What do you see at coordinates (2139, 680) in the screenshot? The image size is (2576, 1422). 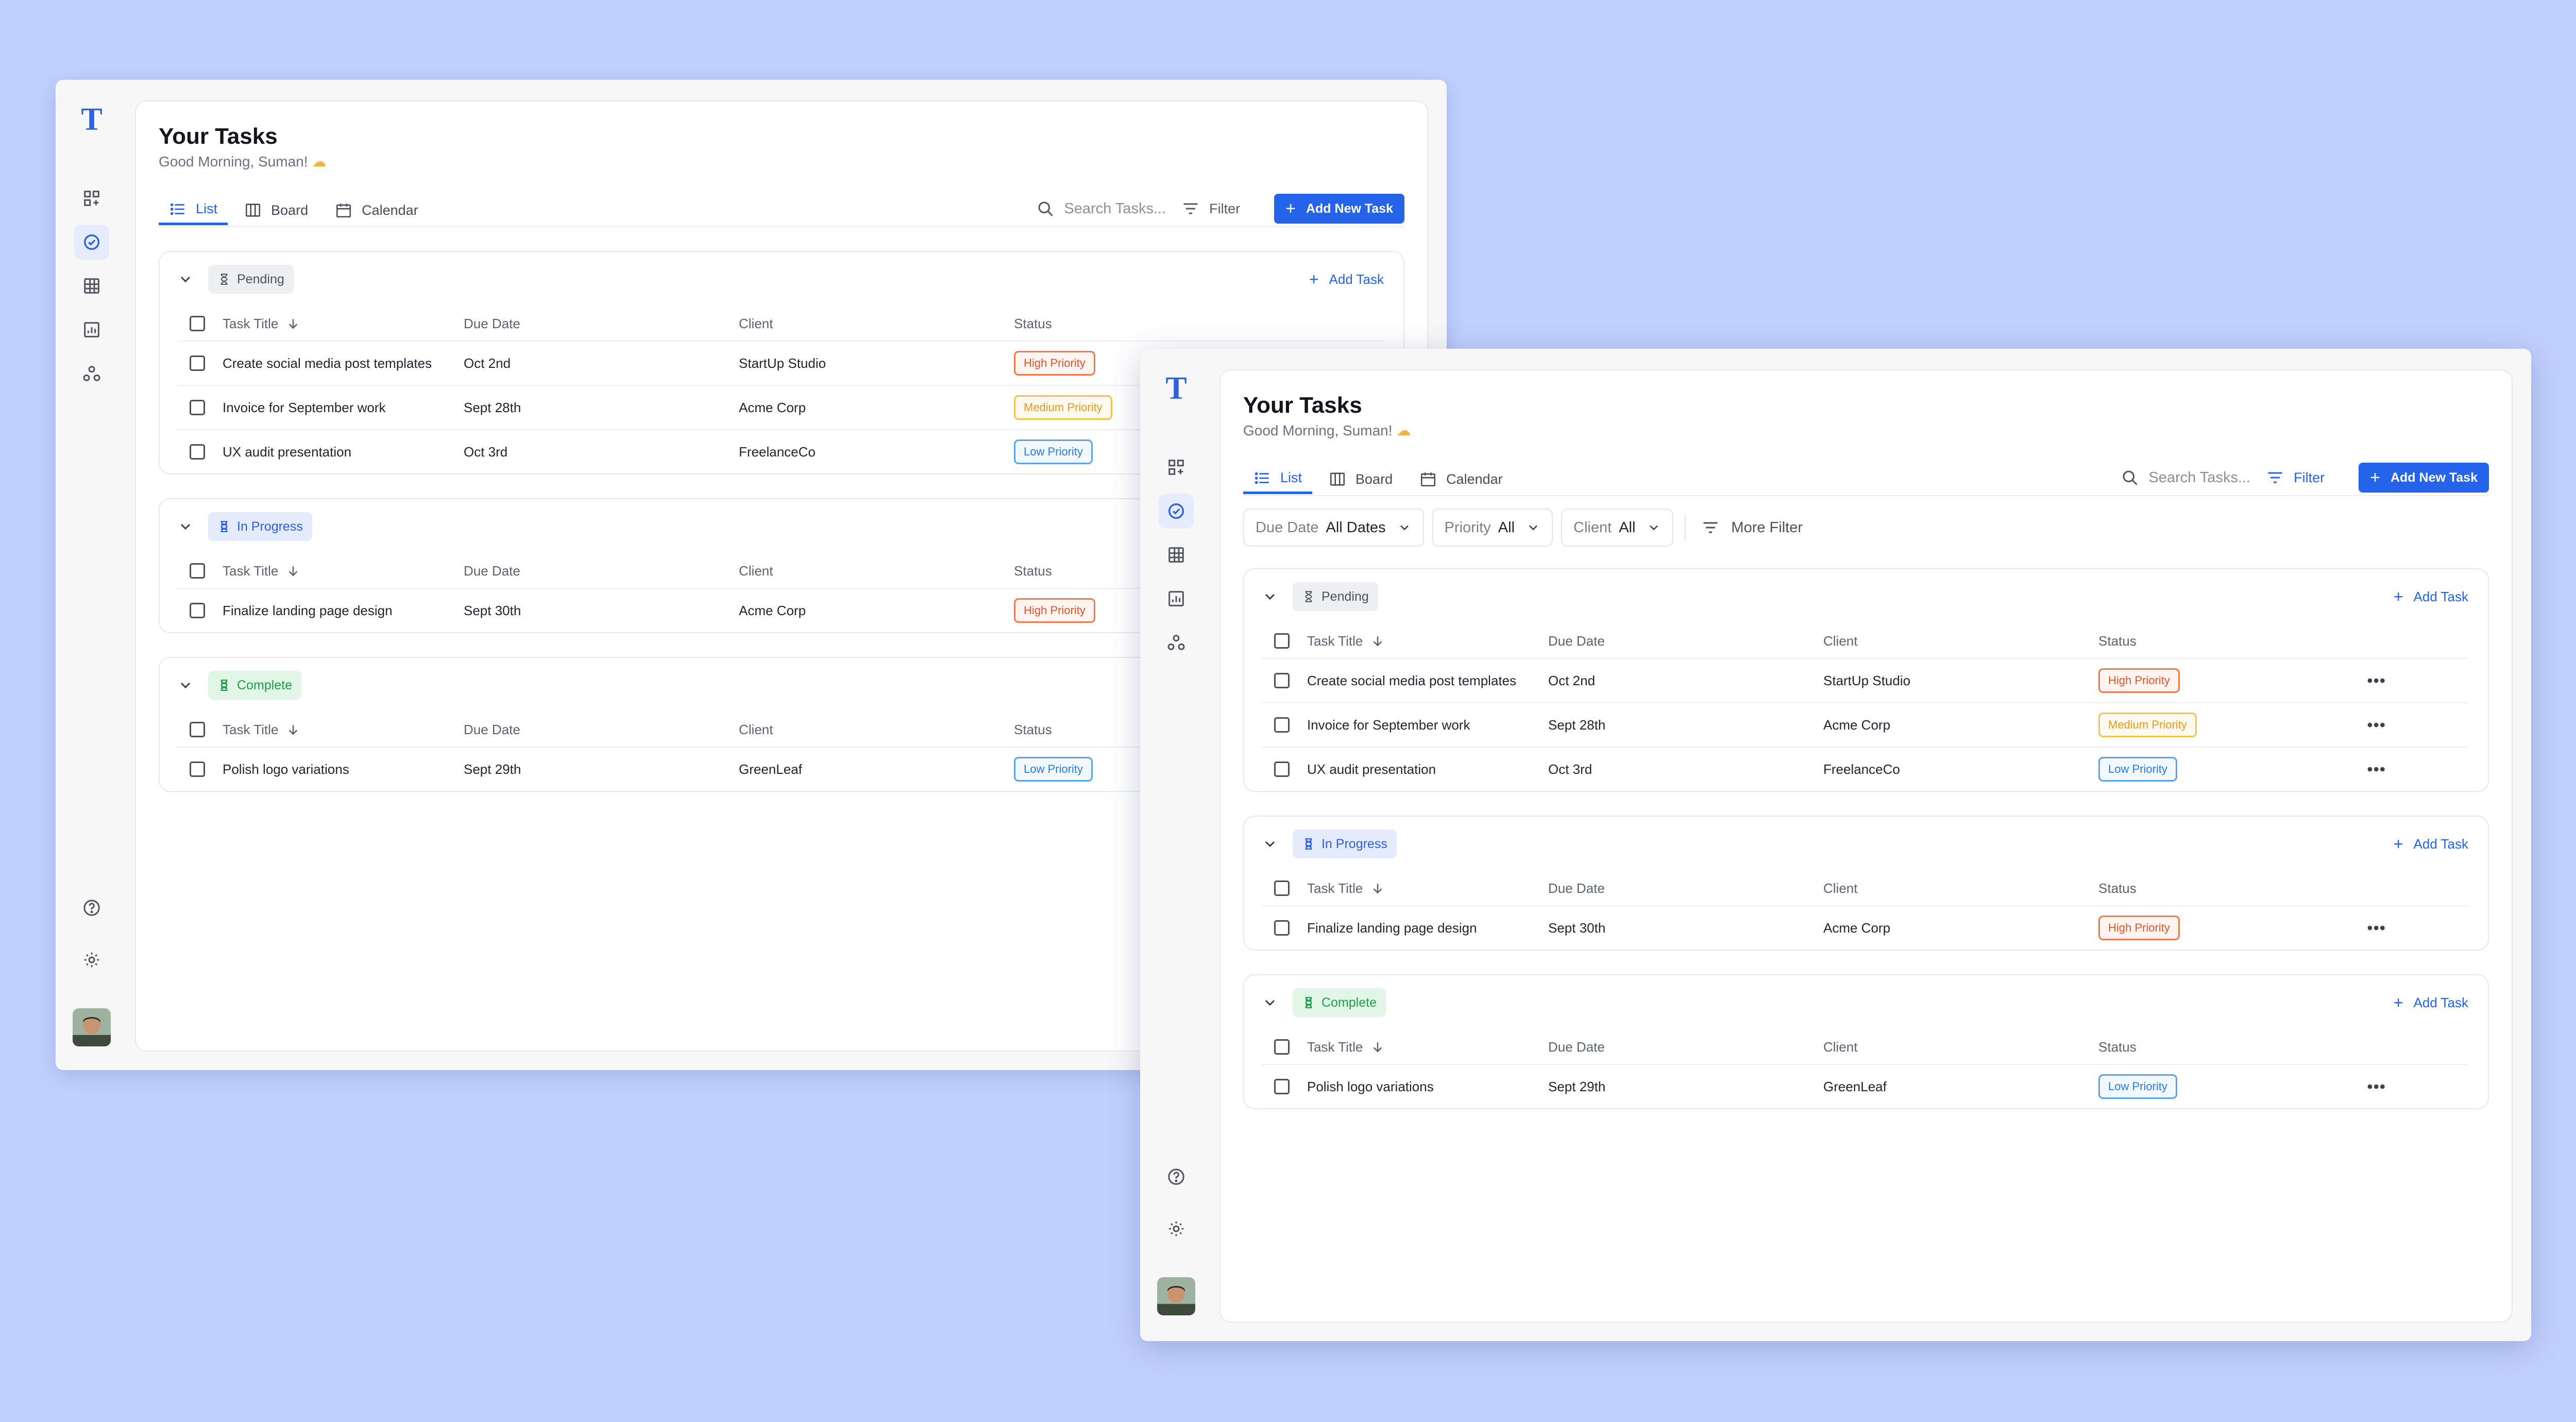 I see `priority-badge: High Priority` at bounding box center [2139, 680].